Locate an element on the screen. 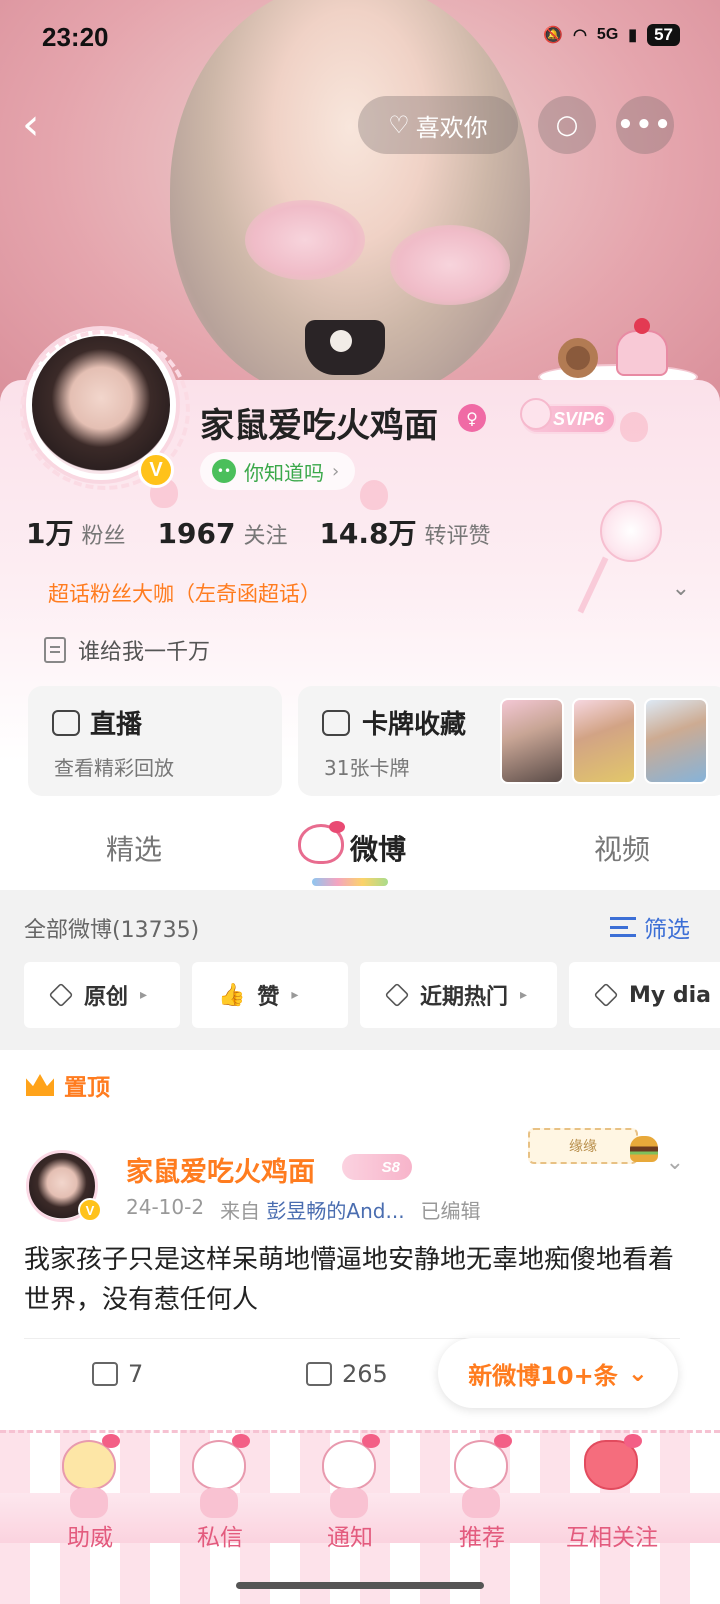 The image size is (720, 1604). card-icon is located at coordinates (336, 723).